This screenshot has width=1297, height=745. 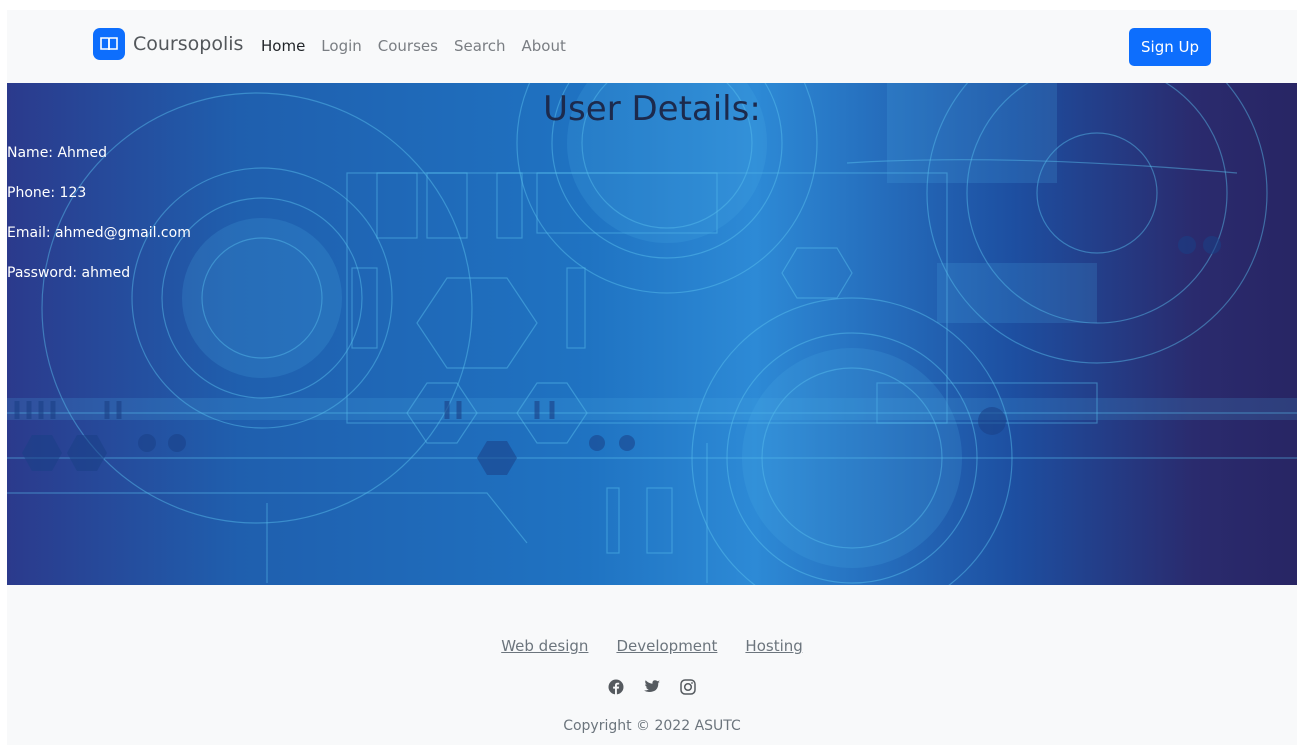 I want to click on copyright: Copyright © 2022 ASUTC, so click(x=652, y=726).